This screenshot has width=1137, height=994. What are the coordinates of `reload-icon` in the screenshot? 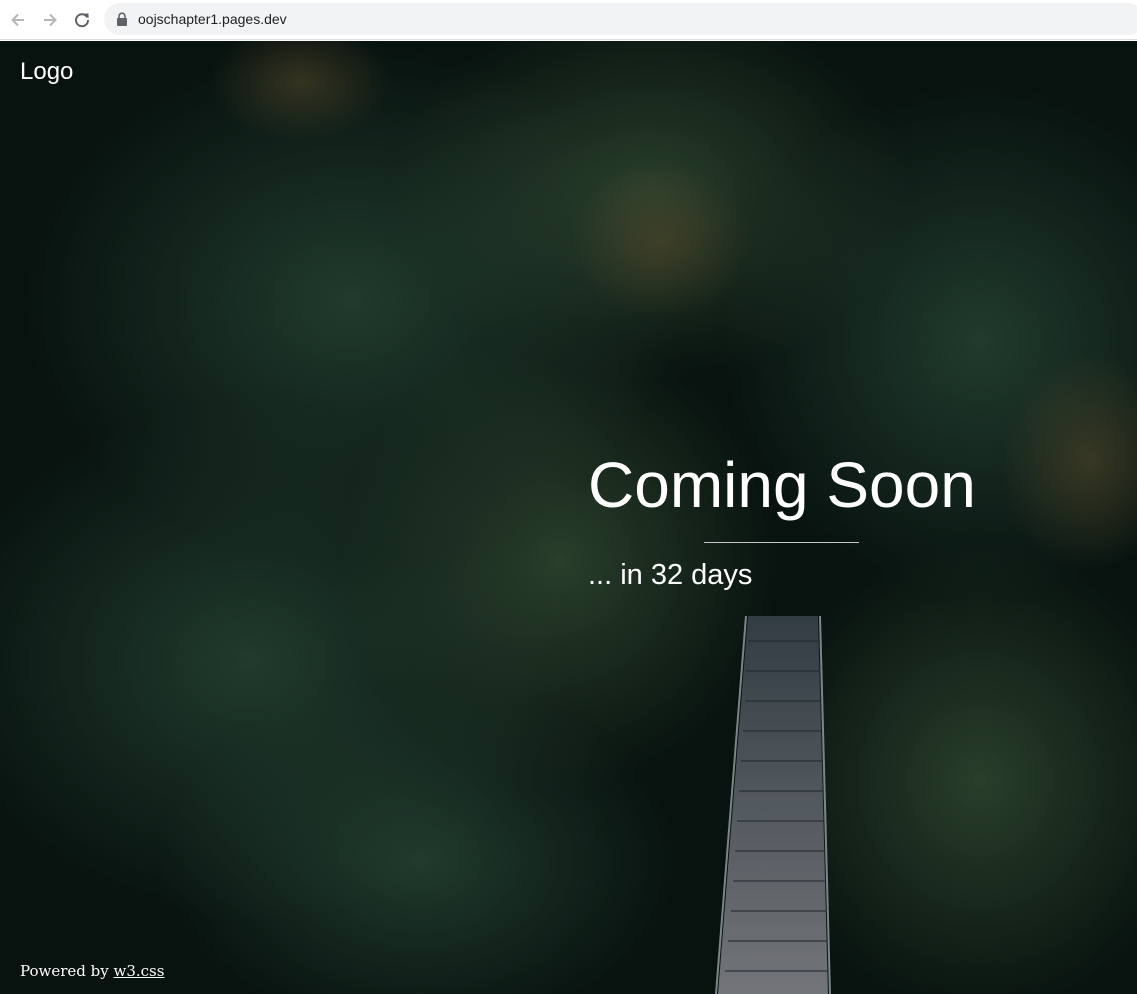 It's located at (82, 20).